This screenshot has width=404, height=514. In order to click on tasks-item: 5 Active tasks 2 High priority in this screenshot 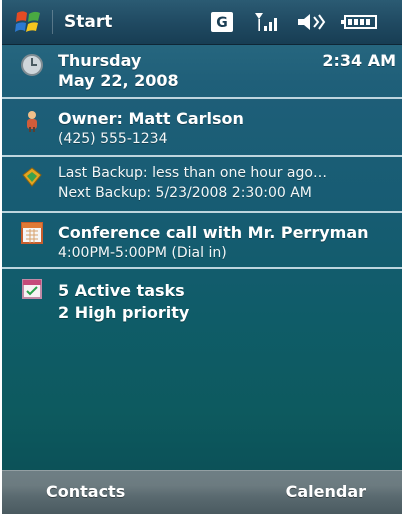, I will do `click(202, 299)`.